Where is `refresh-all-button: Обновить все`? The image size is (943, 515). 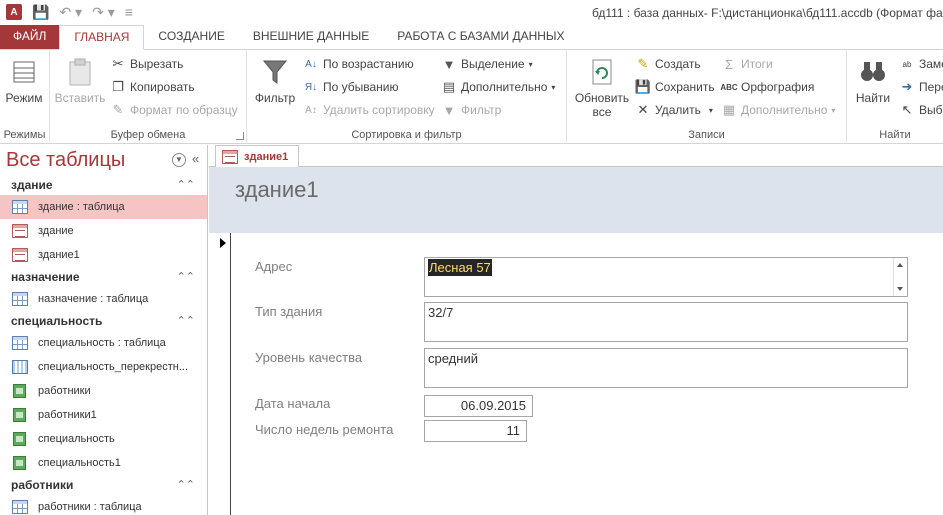
refresh-all-button: Обновить все is located at coordinates (602, 87).